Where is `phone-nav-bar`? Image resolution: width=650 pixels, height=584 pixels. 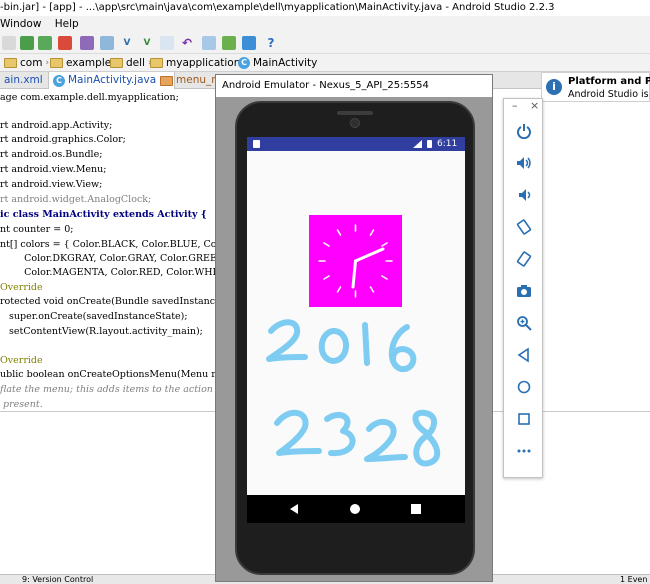 phone-nav-bar is located at coordinates (356, 509).